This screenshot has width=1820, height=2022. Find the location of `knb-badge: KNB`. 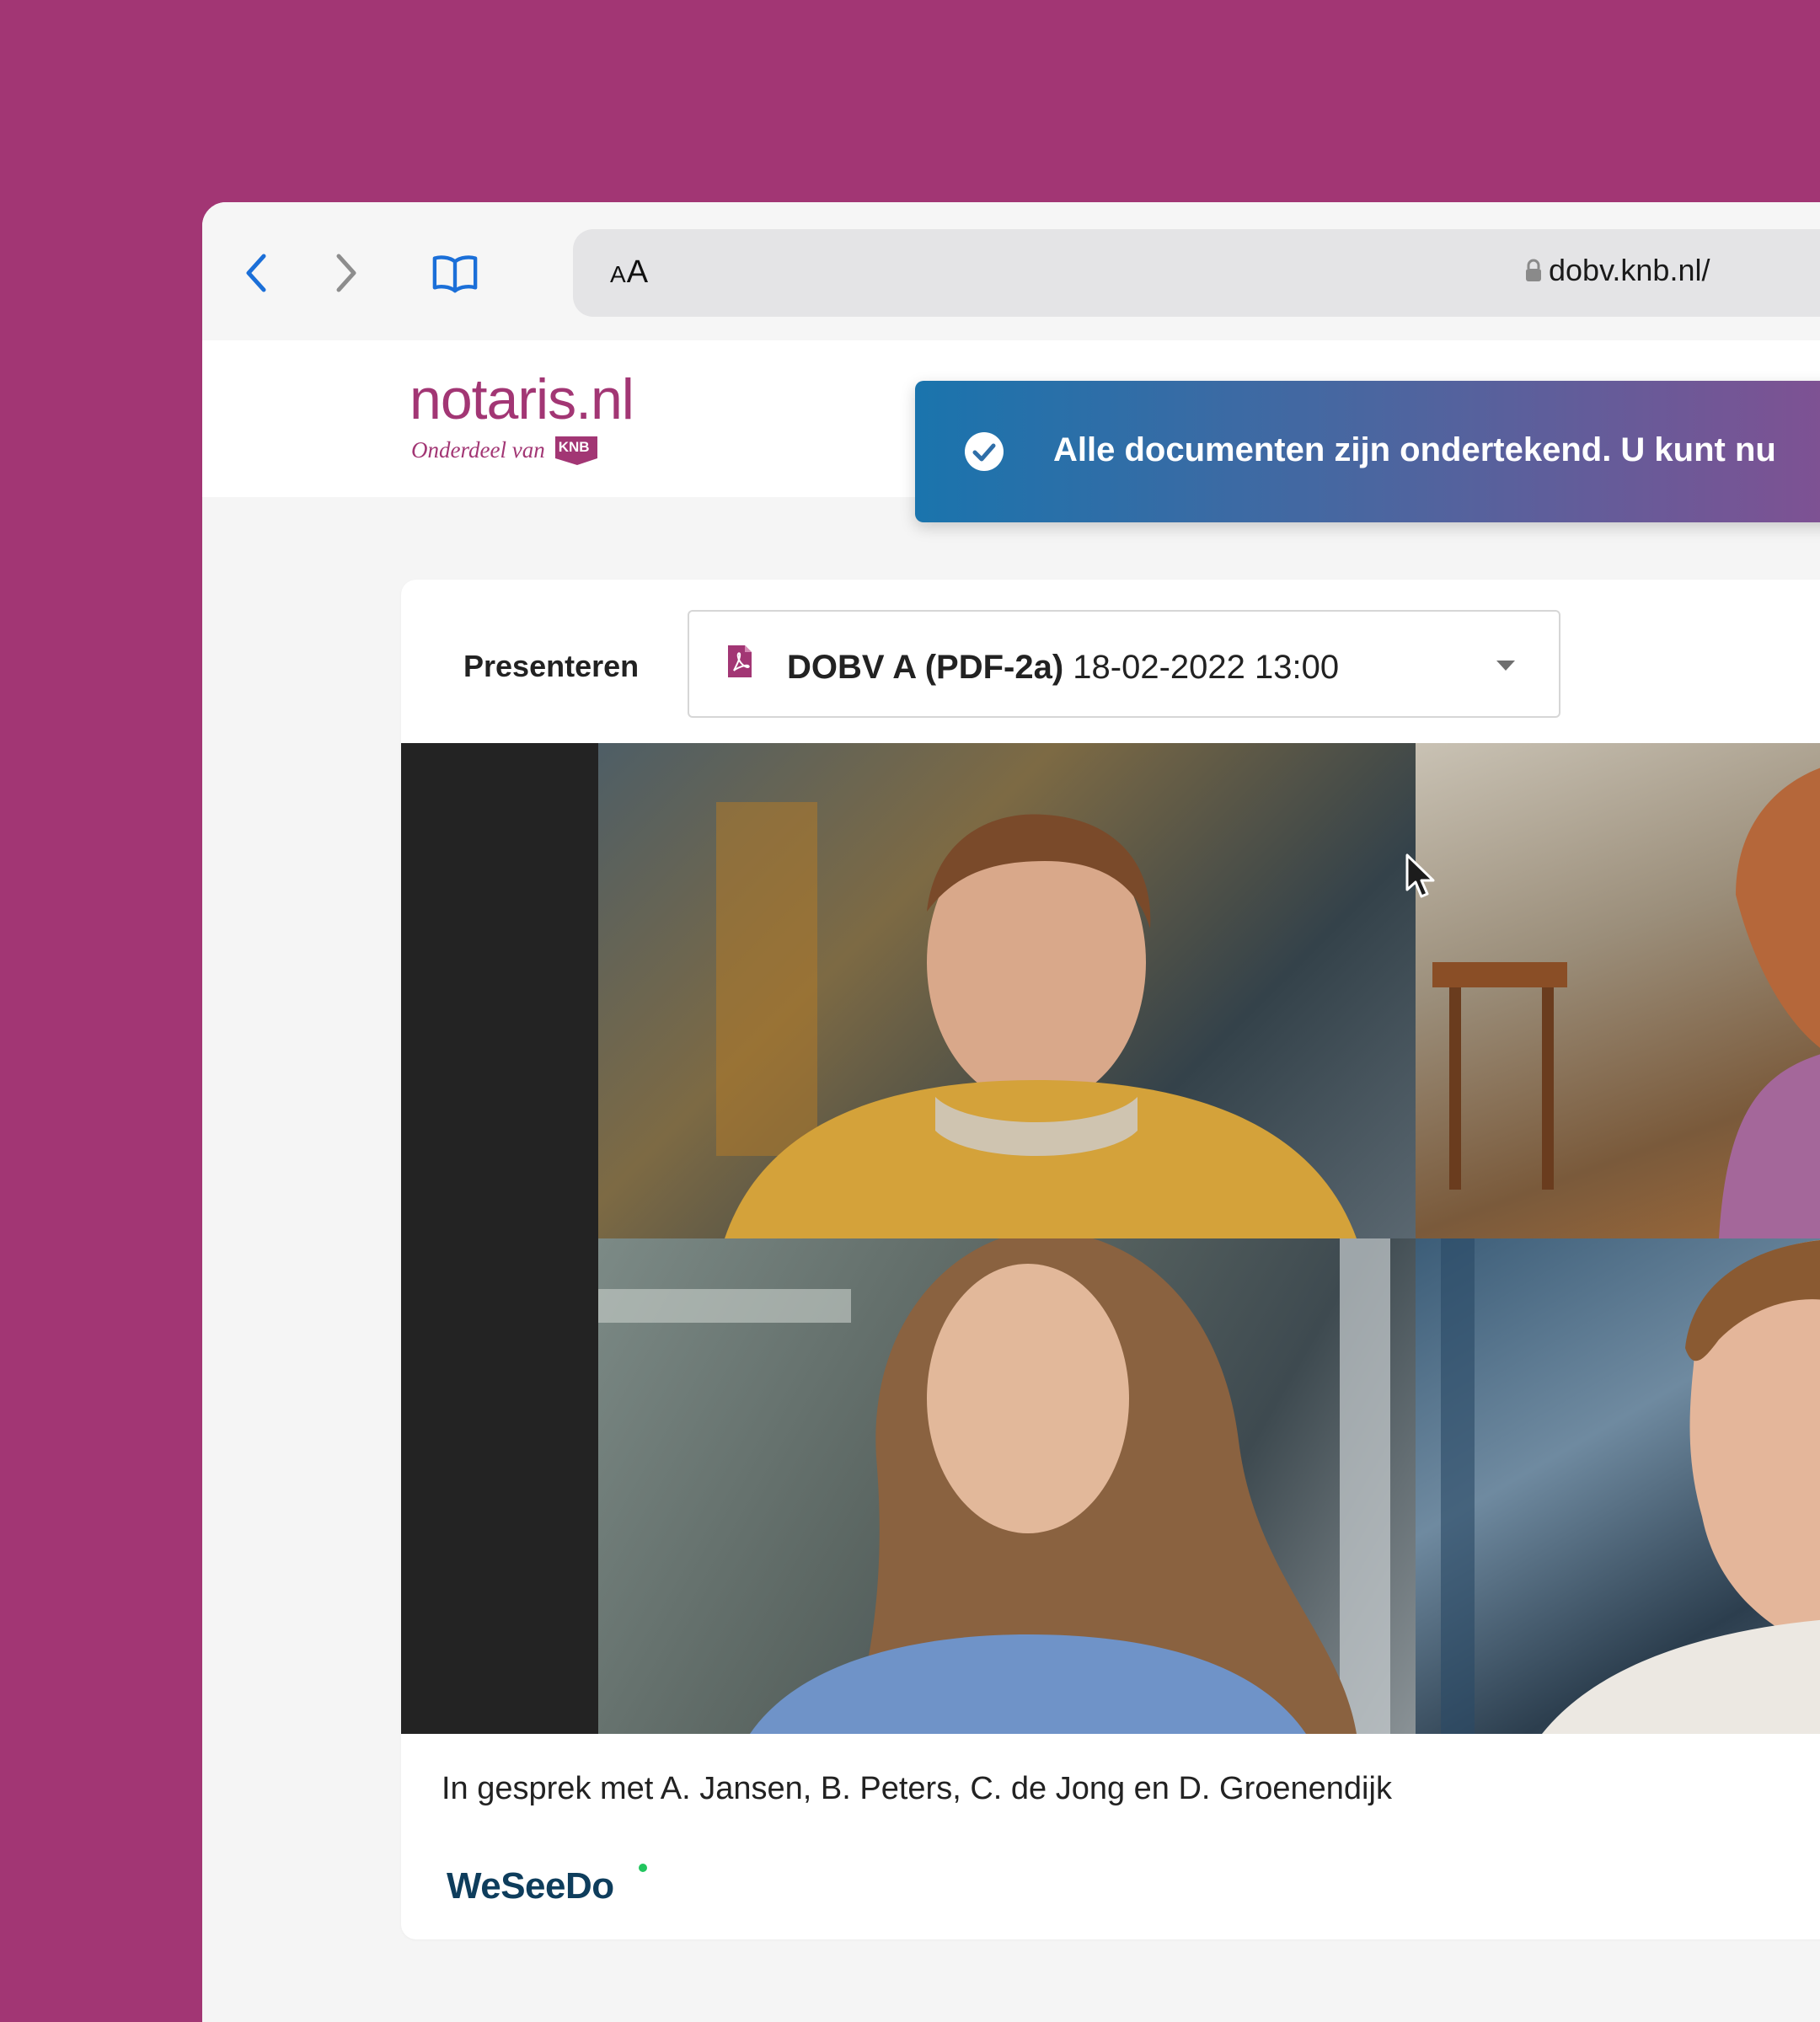

knb-badge: KNB is located at coordinates (576, 450).